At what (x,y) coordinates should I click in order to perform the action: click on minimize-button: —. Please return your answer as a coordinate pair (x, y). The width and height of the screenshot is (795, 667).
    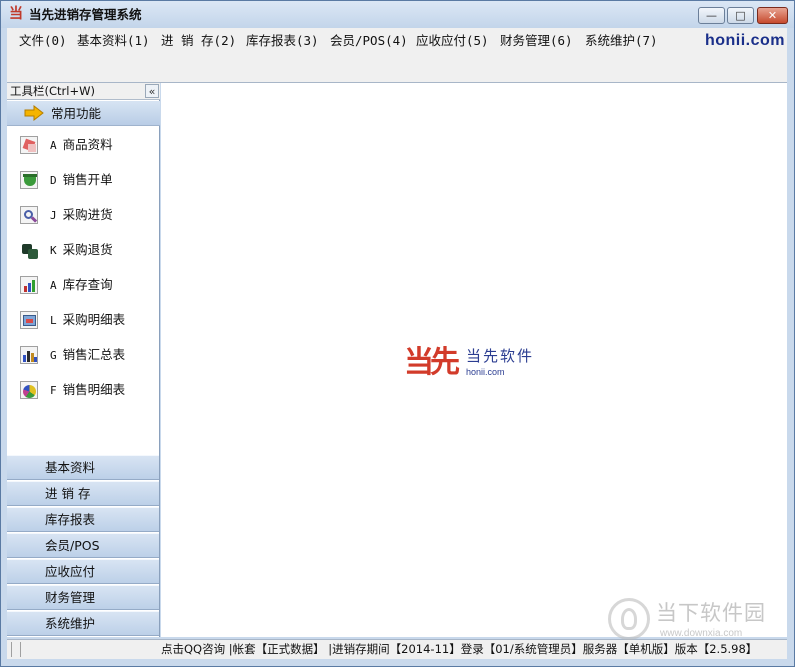
    Looking at the image, I should click on (711, 15).